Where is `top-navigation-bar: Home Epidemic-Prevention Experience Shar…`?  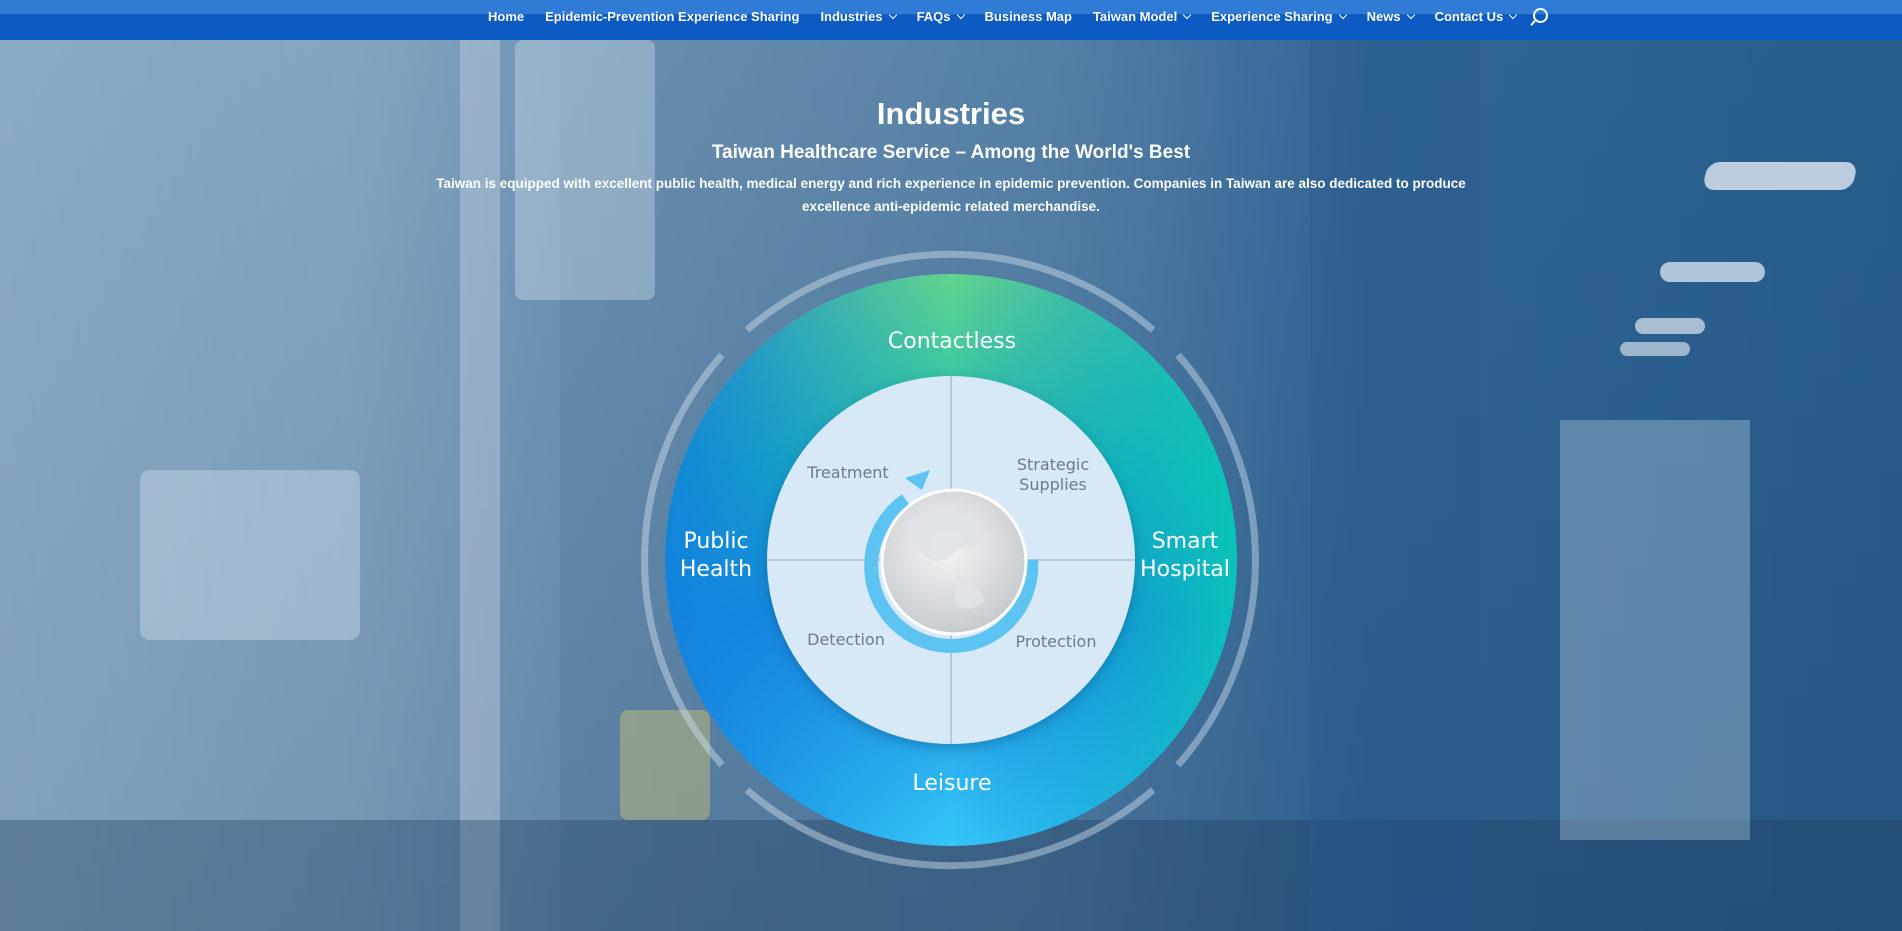
top-navigation-bar: Home Epidemic-Prevention Experience Shar… is located at coordinates (951, 20).